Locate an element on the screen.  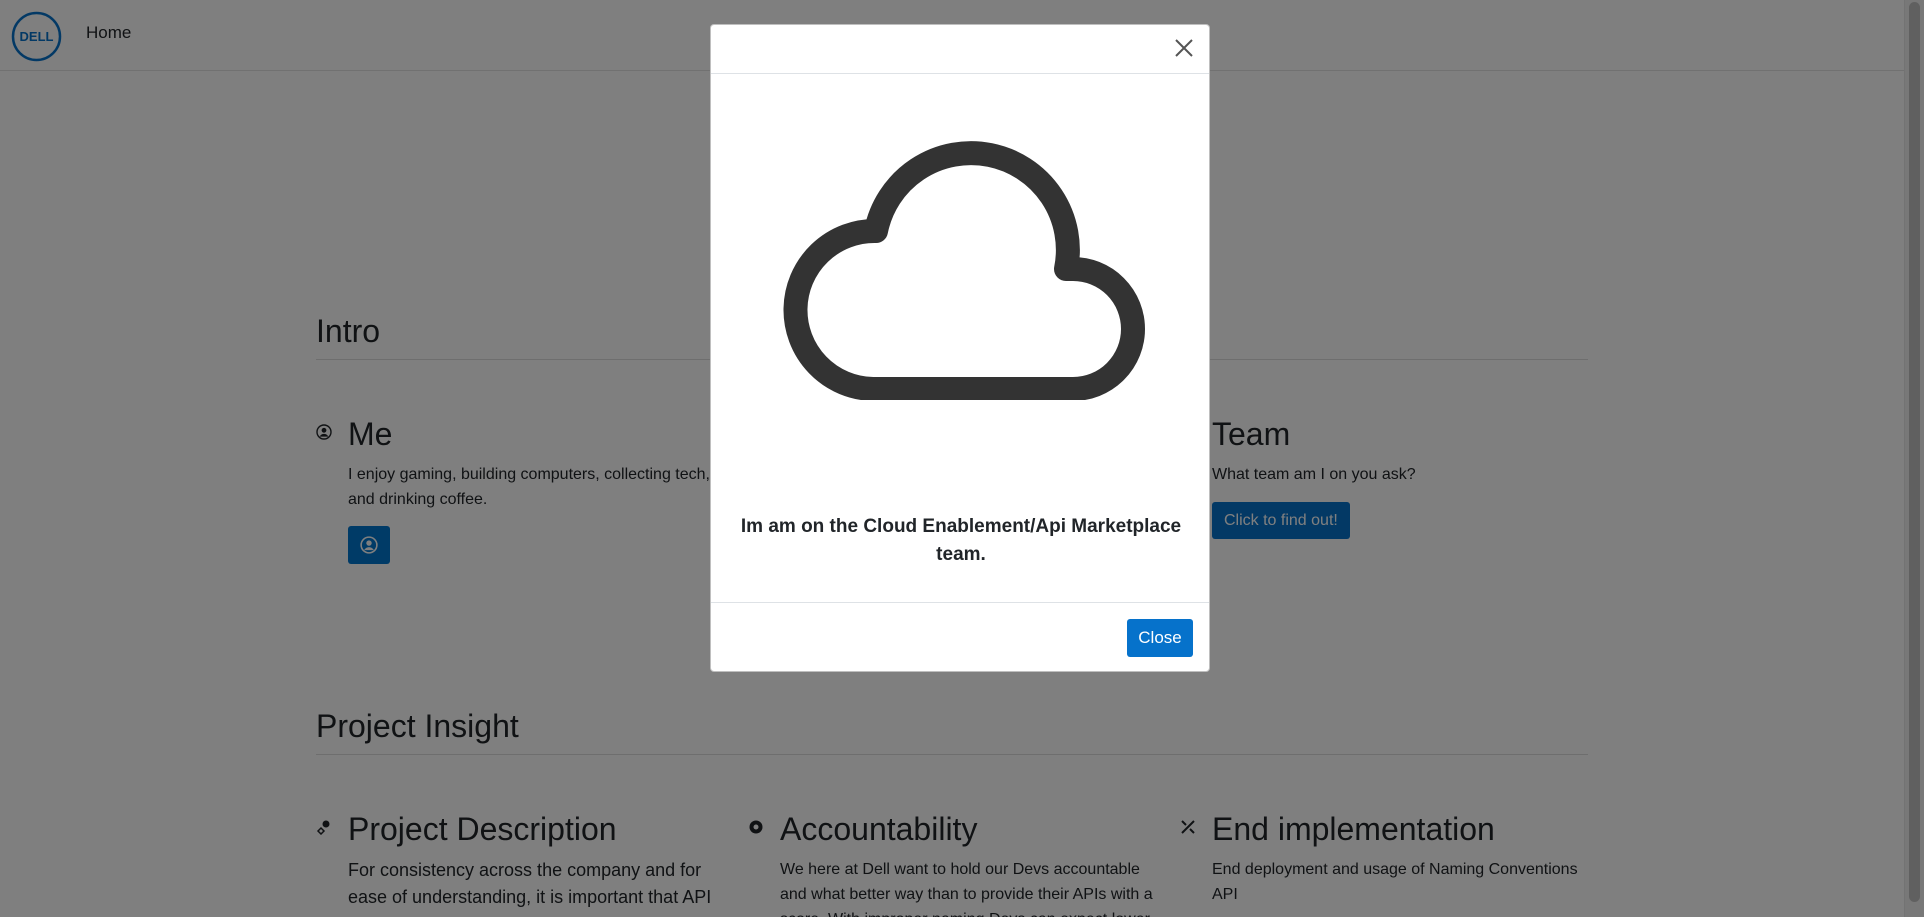
modal-close-icon-button is located at coordinates (1184, 48).